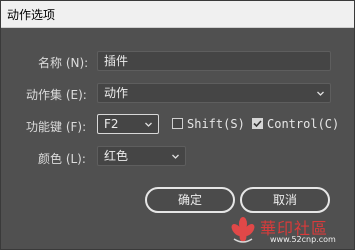  I want to click on function-key-select: F2, so click(128, 124).